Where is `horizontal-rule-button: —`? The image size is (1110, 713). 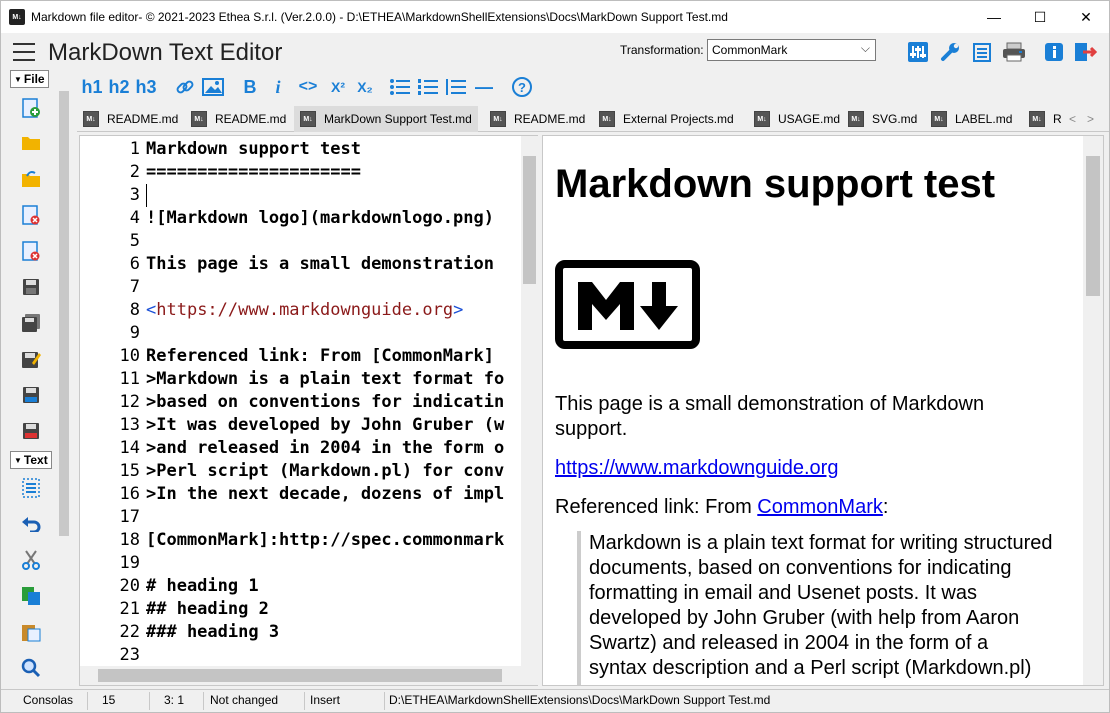 horizontal-rule-button: — is located at coordinates (484, 87).